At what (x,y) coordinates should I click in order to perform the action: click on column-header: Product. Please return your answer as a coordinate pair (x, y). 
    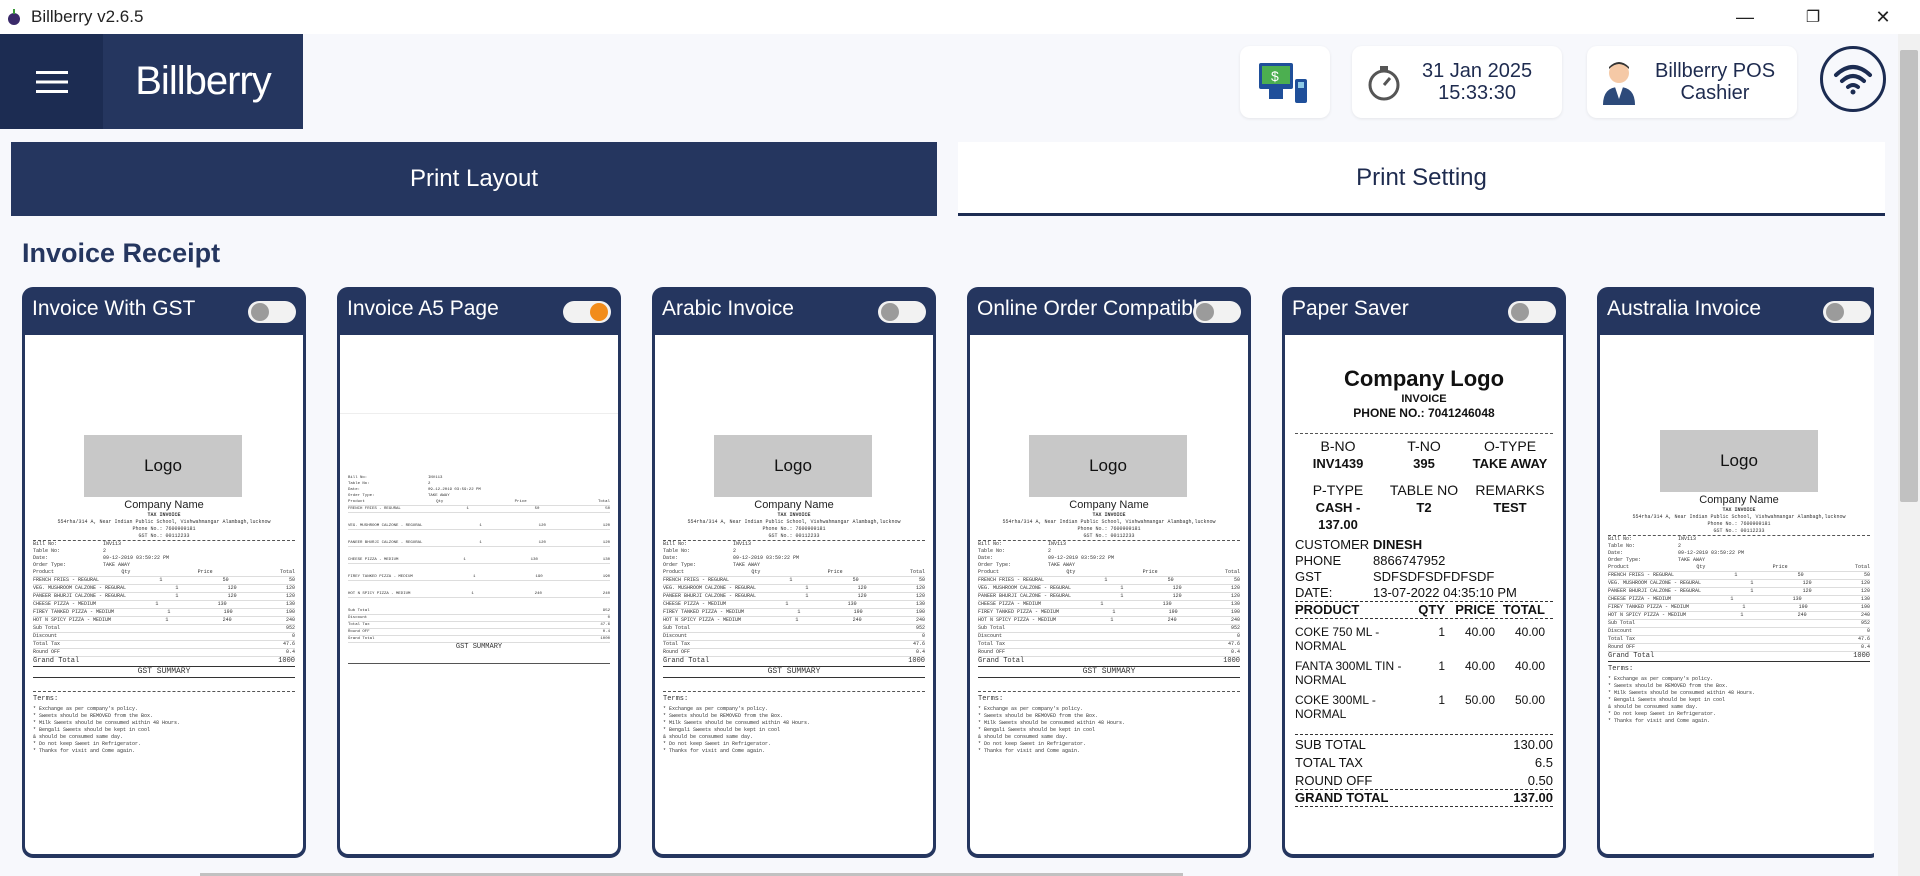
    Looking at the image, I should click on (44, 572).